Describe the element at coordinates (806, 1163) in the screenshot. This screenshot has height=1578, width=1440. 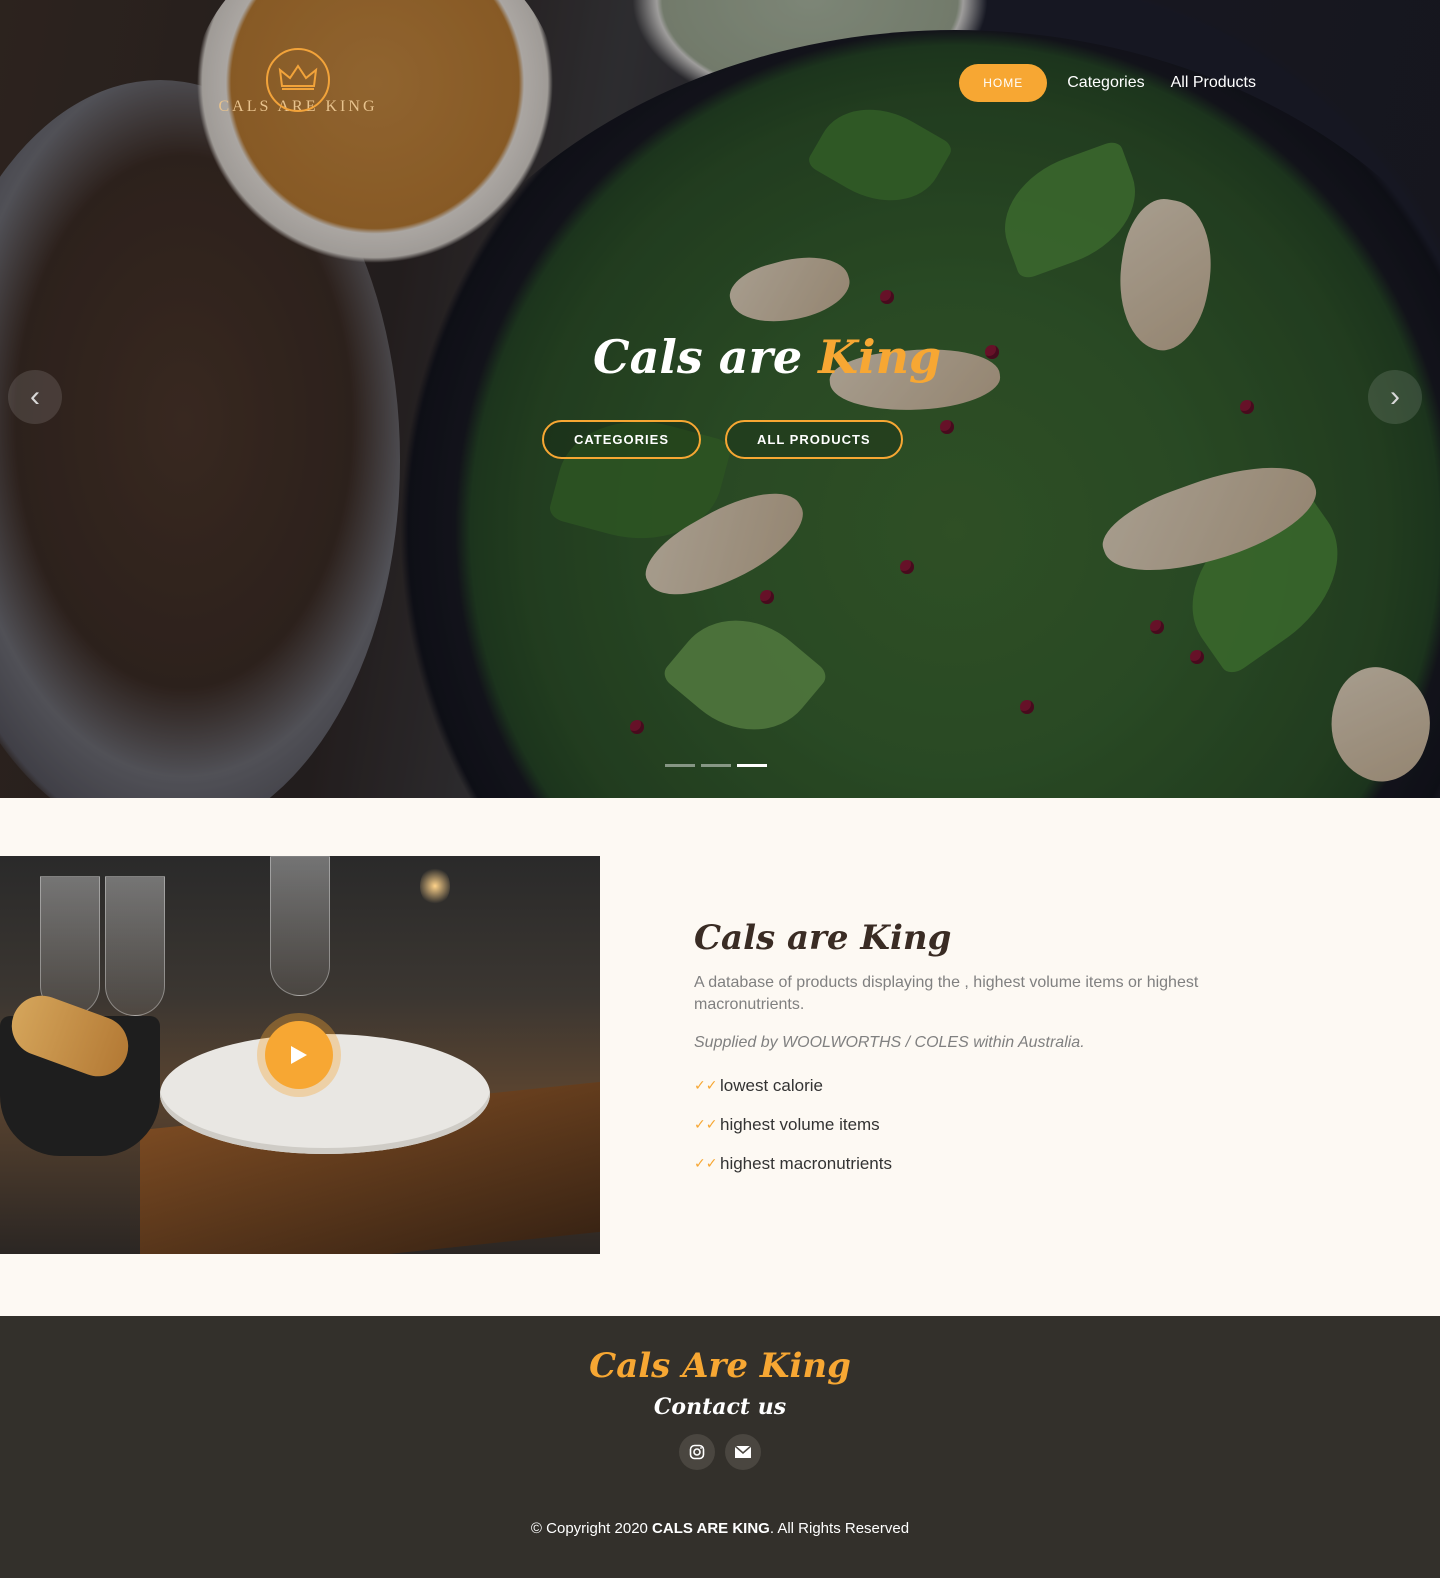
I see `feature-label: highest macronutrients` at that location.